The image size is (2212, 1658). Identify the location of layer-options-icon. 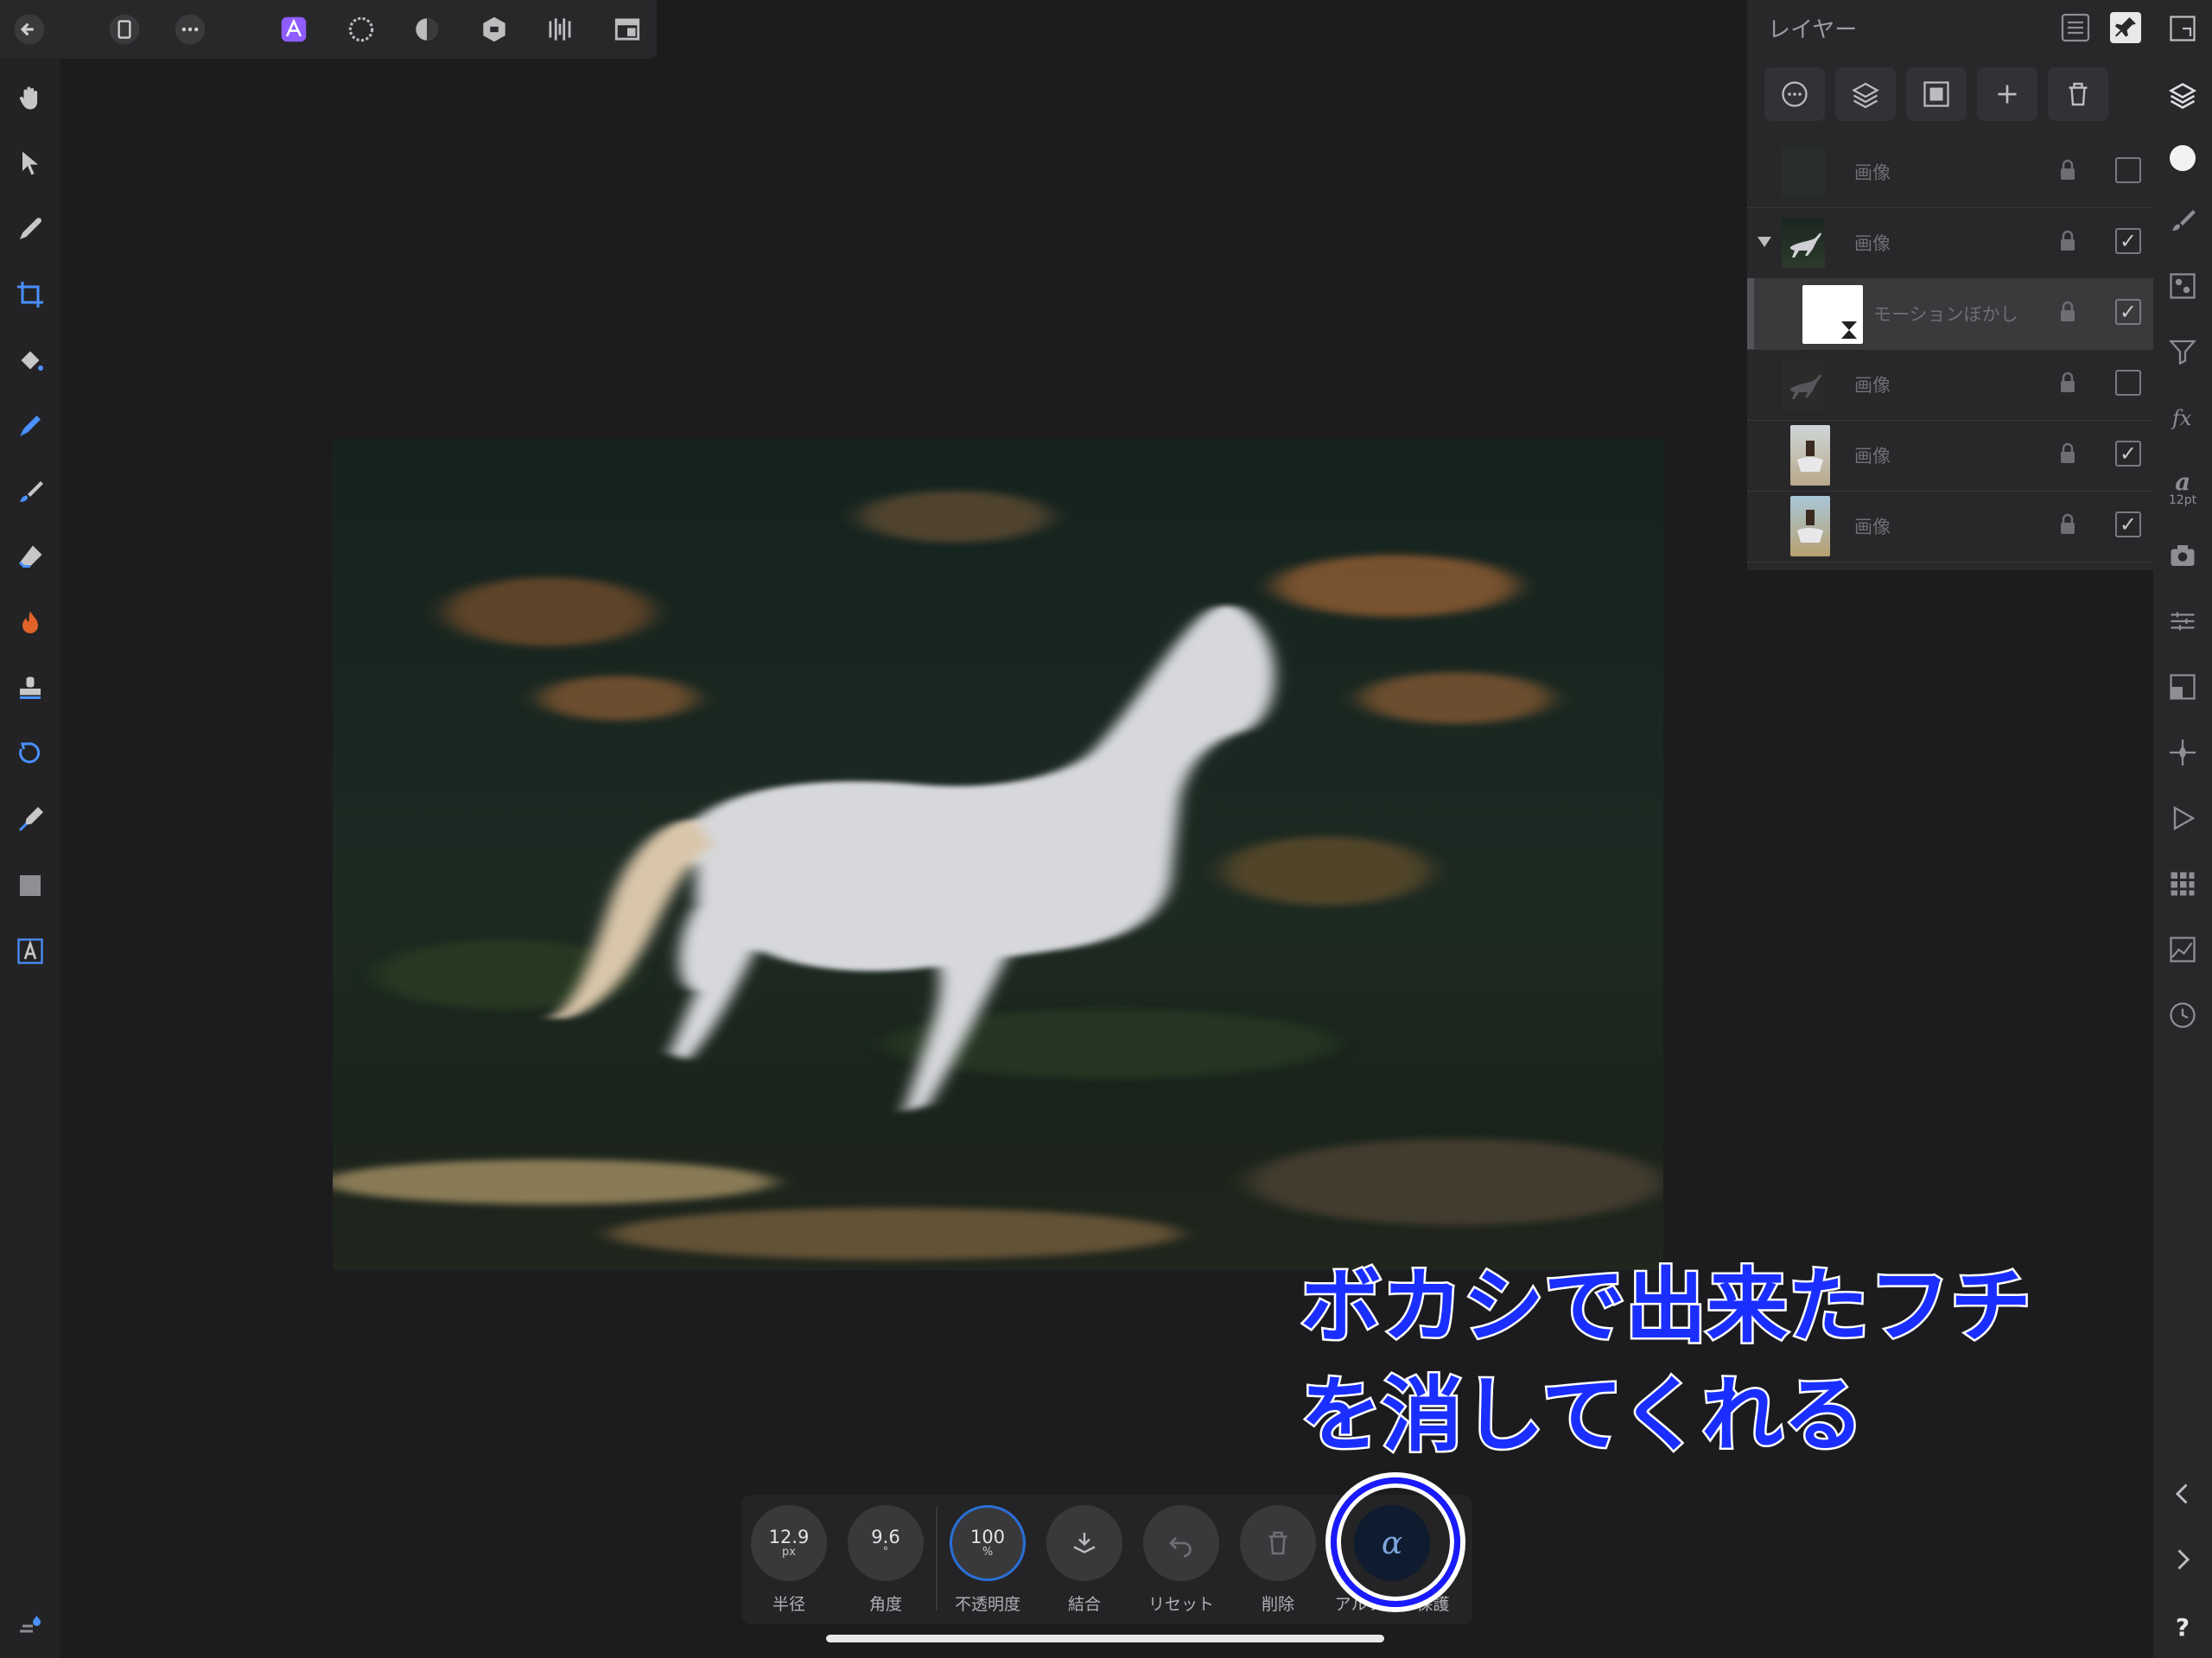
(1794, 94).